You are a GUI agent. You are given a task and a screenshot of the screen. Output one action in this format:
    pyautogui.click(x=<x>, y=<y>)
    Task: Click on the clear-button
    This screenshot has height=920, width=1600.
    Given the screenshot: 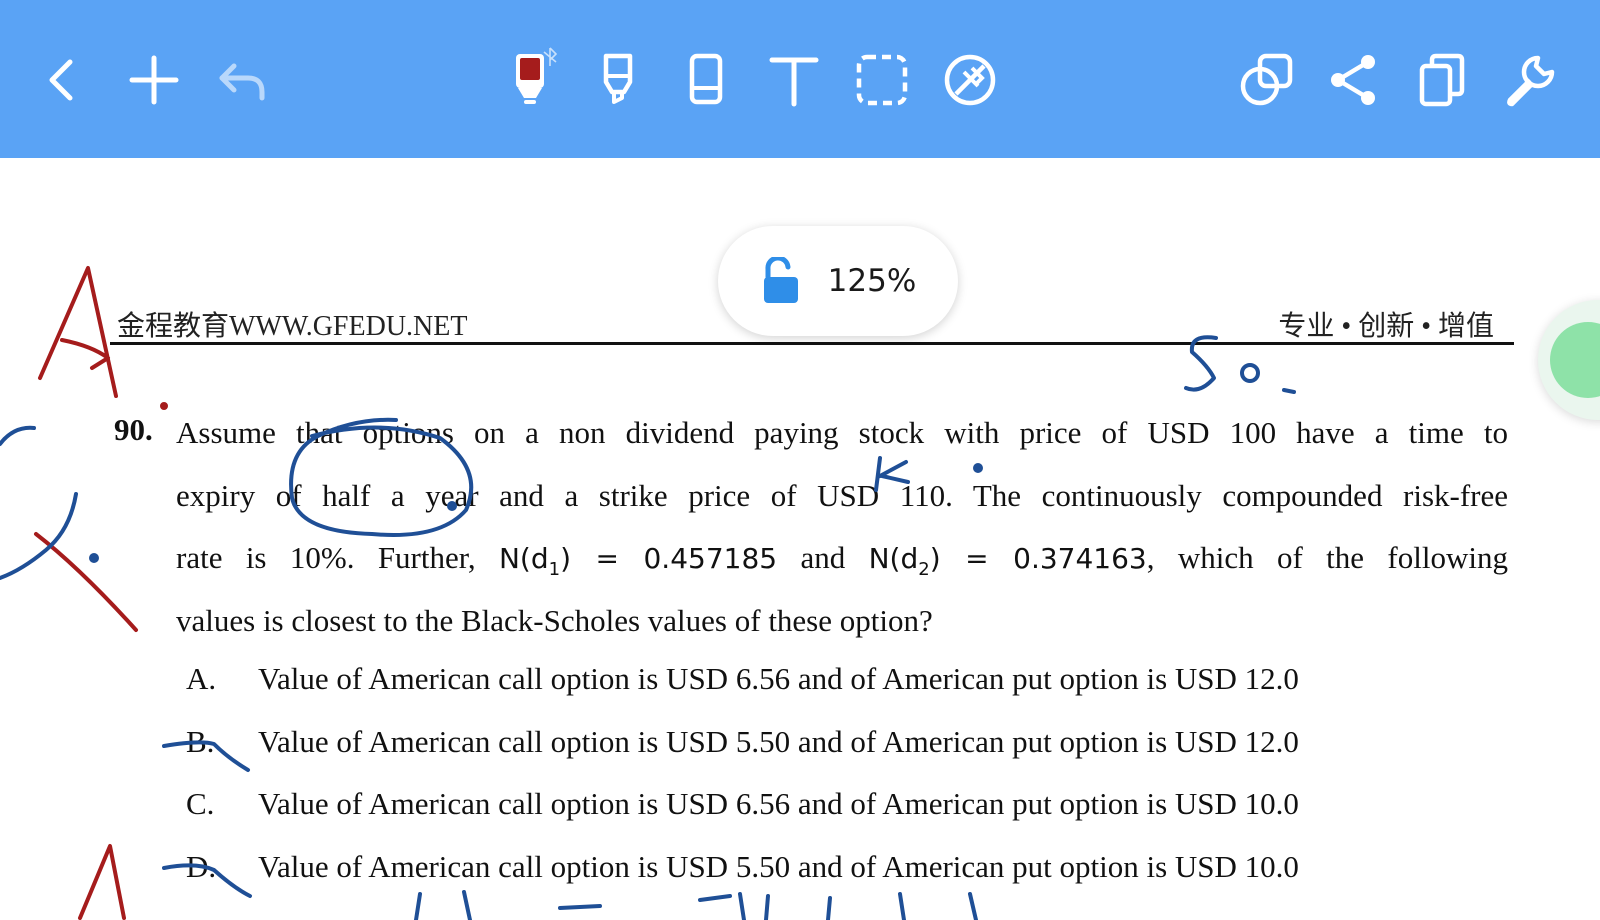 What is the action you would take?
    pyautogui.click(x=970, y=80)
    